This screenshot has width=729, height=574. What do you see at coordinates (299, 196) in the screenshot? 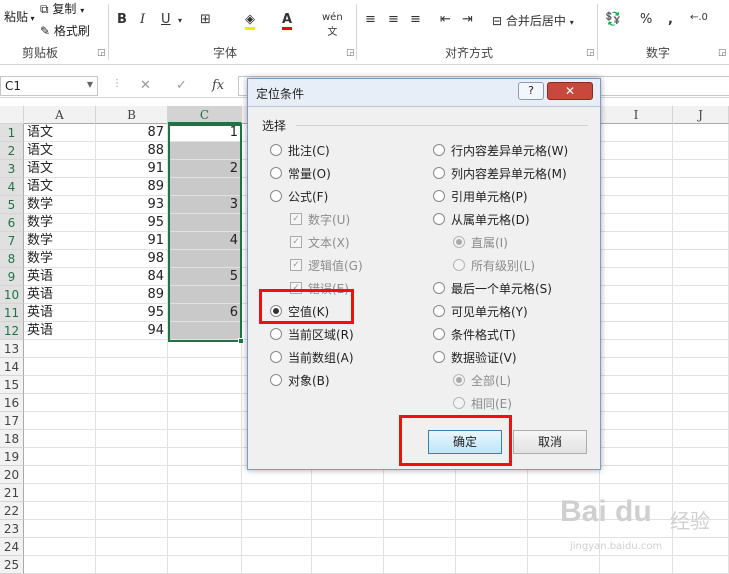
I see `radio-option: 公式(F)` at bounding box center [299, 196].